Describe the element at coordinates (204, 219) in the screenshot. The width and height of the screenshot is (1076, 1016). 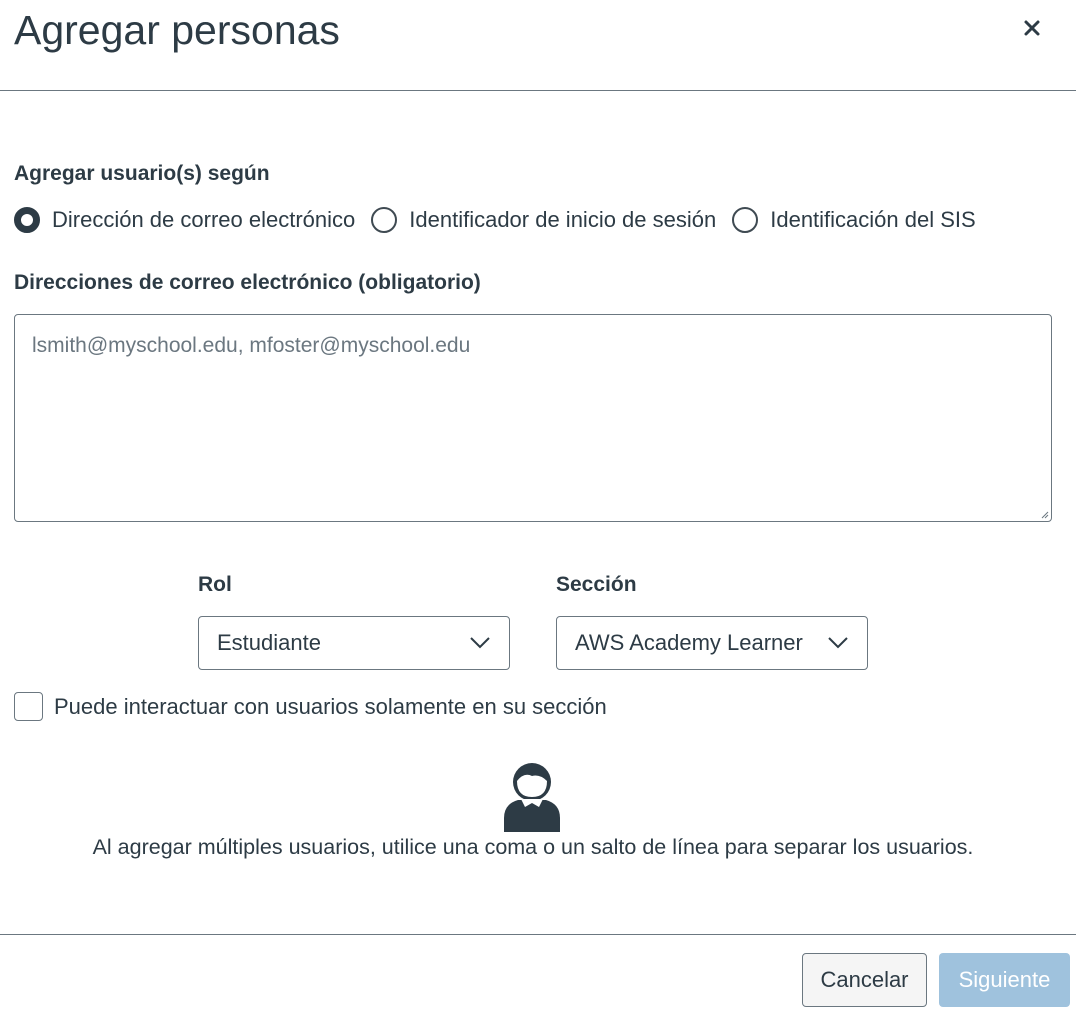
I see `radio-email-label: Dirección de correo electrónico` at that location.